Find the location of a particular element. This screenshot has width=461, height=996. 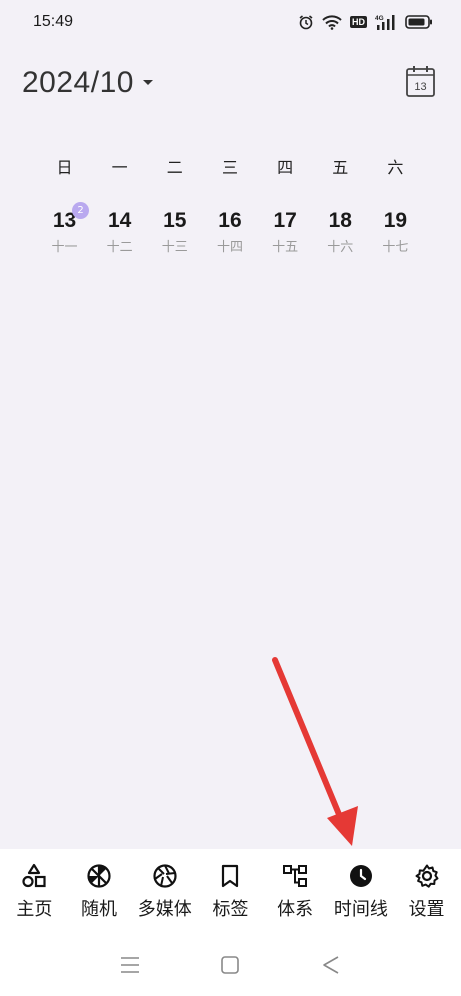

nav-label: 多媒体 is located at coordinates (164, 909).